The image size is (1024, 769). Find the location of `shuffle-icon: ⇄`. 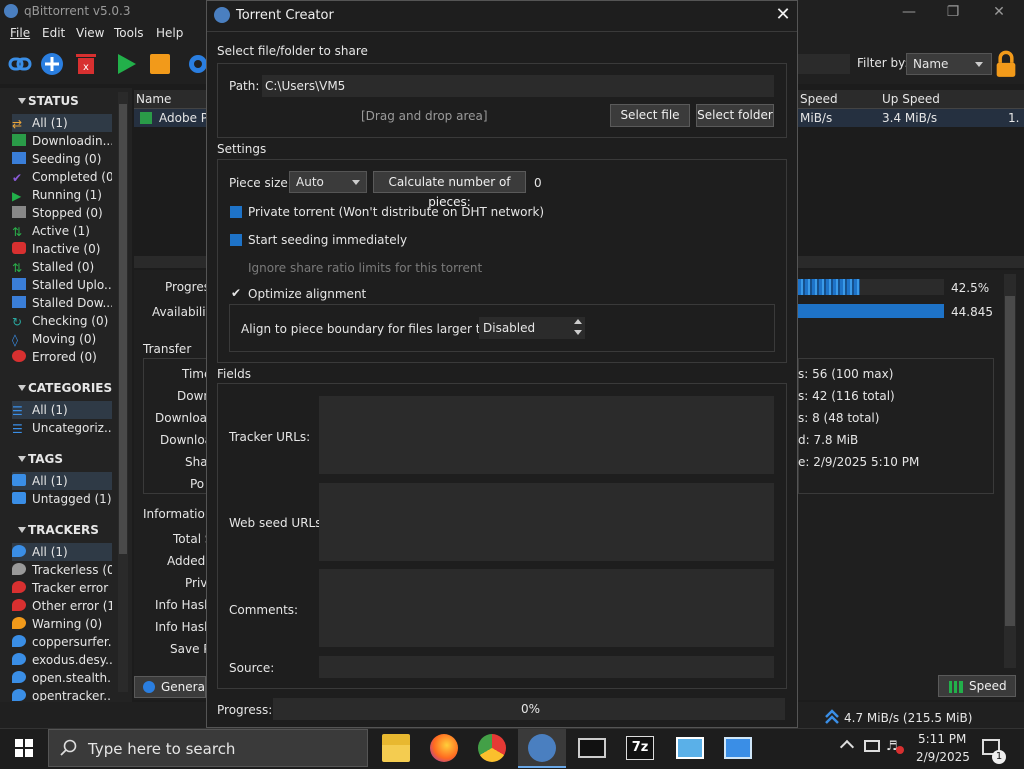

shuffle-icon: ⇄ is located at coordinates (17, 124).